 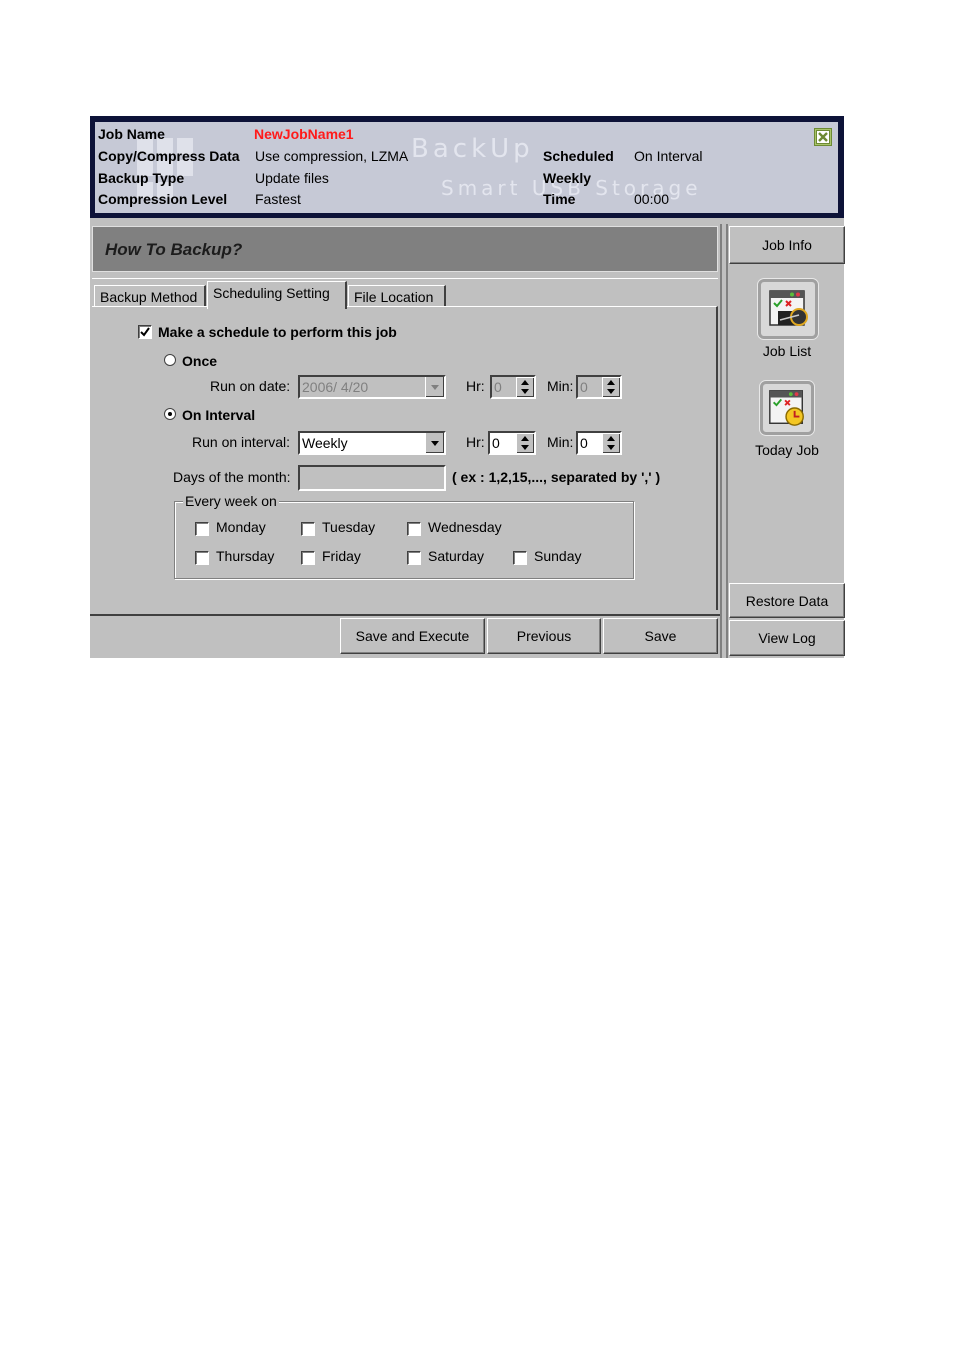 I want to click on monday-checkbox, so click(x=202, y=529).